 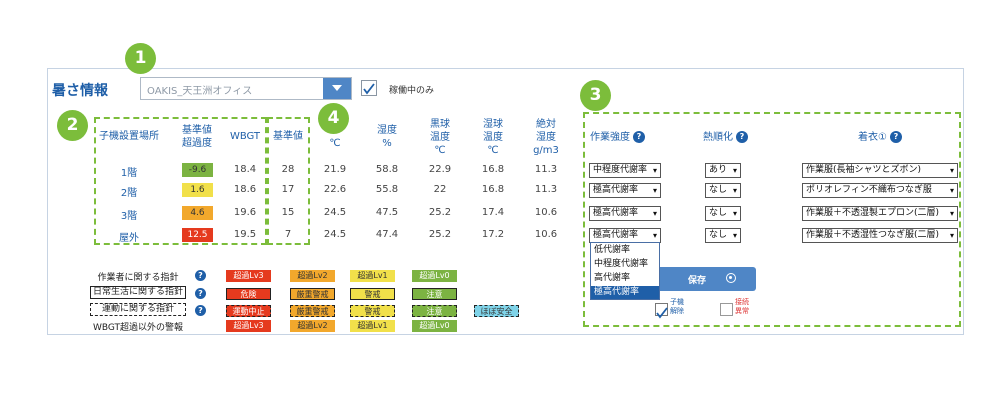 I want to click on wbgt-cell: 19.6, so click(x=245, y=212).